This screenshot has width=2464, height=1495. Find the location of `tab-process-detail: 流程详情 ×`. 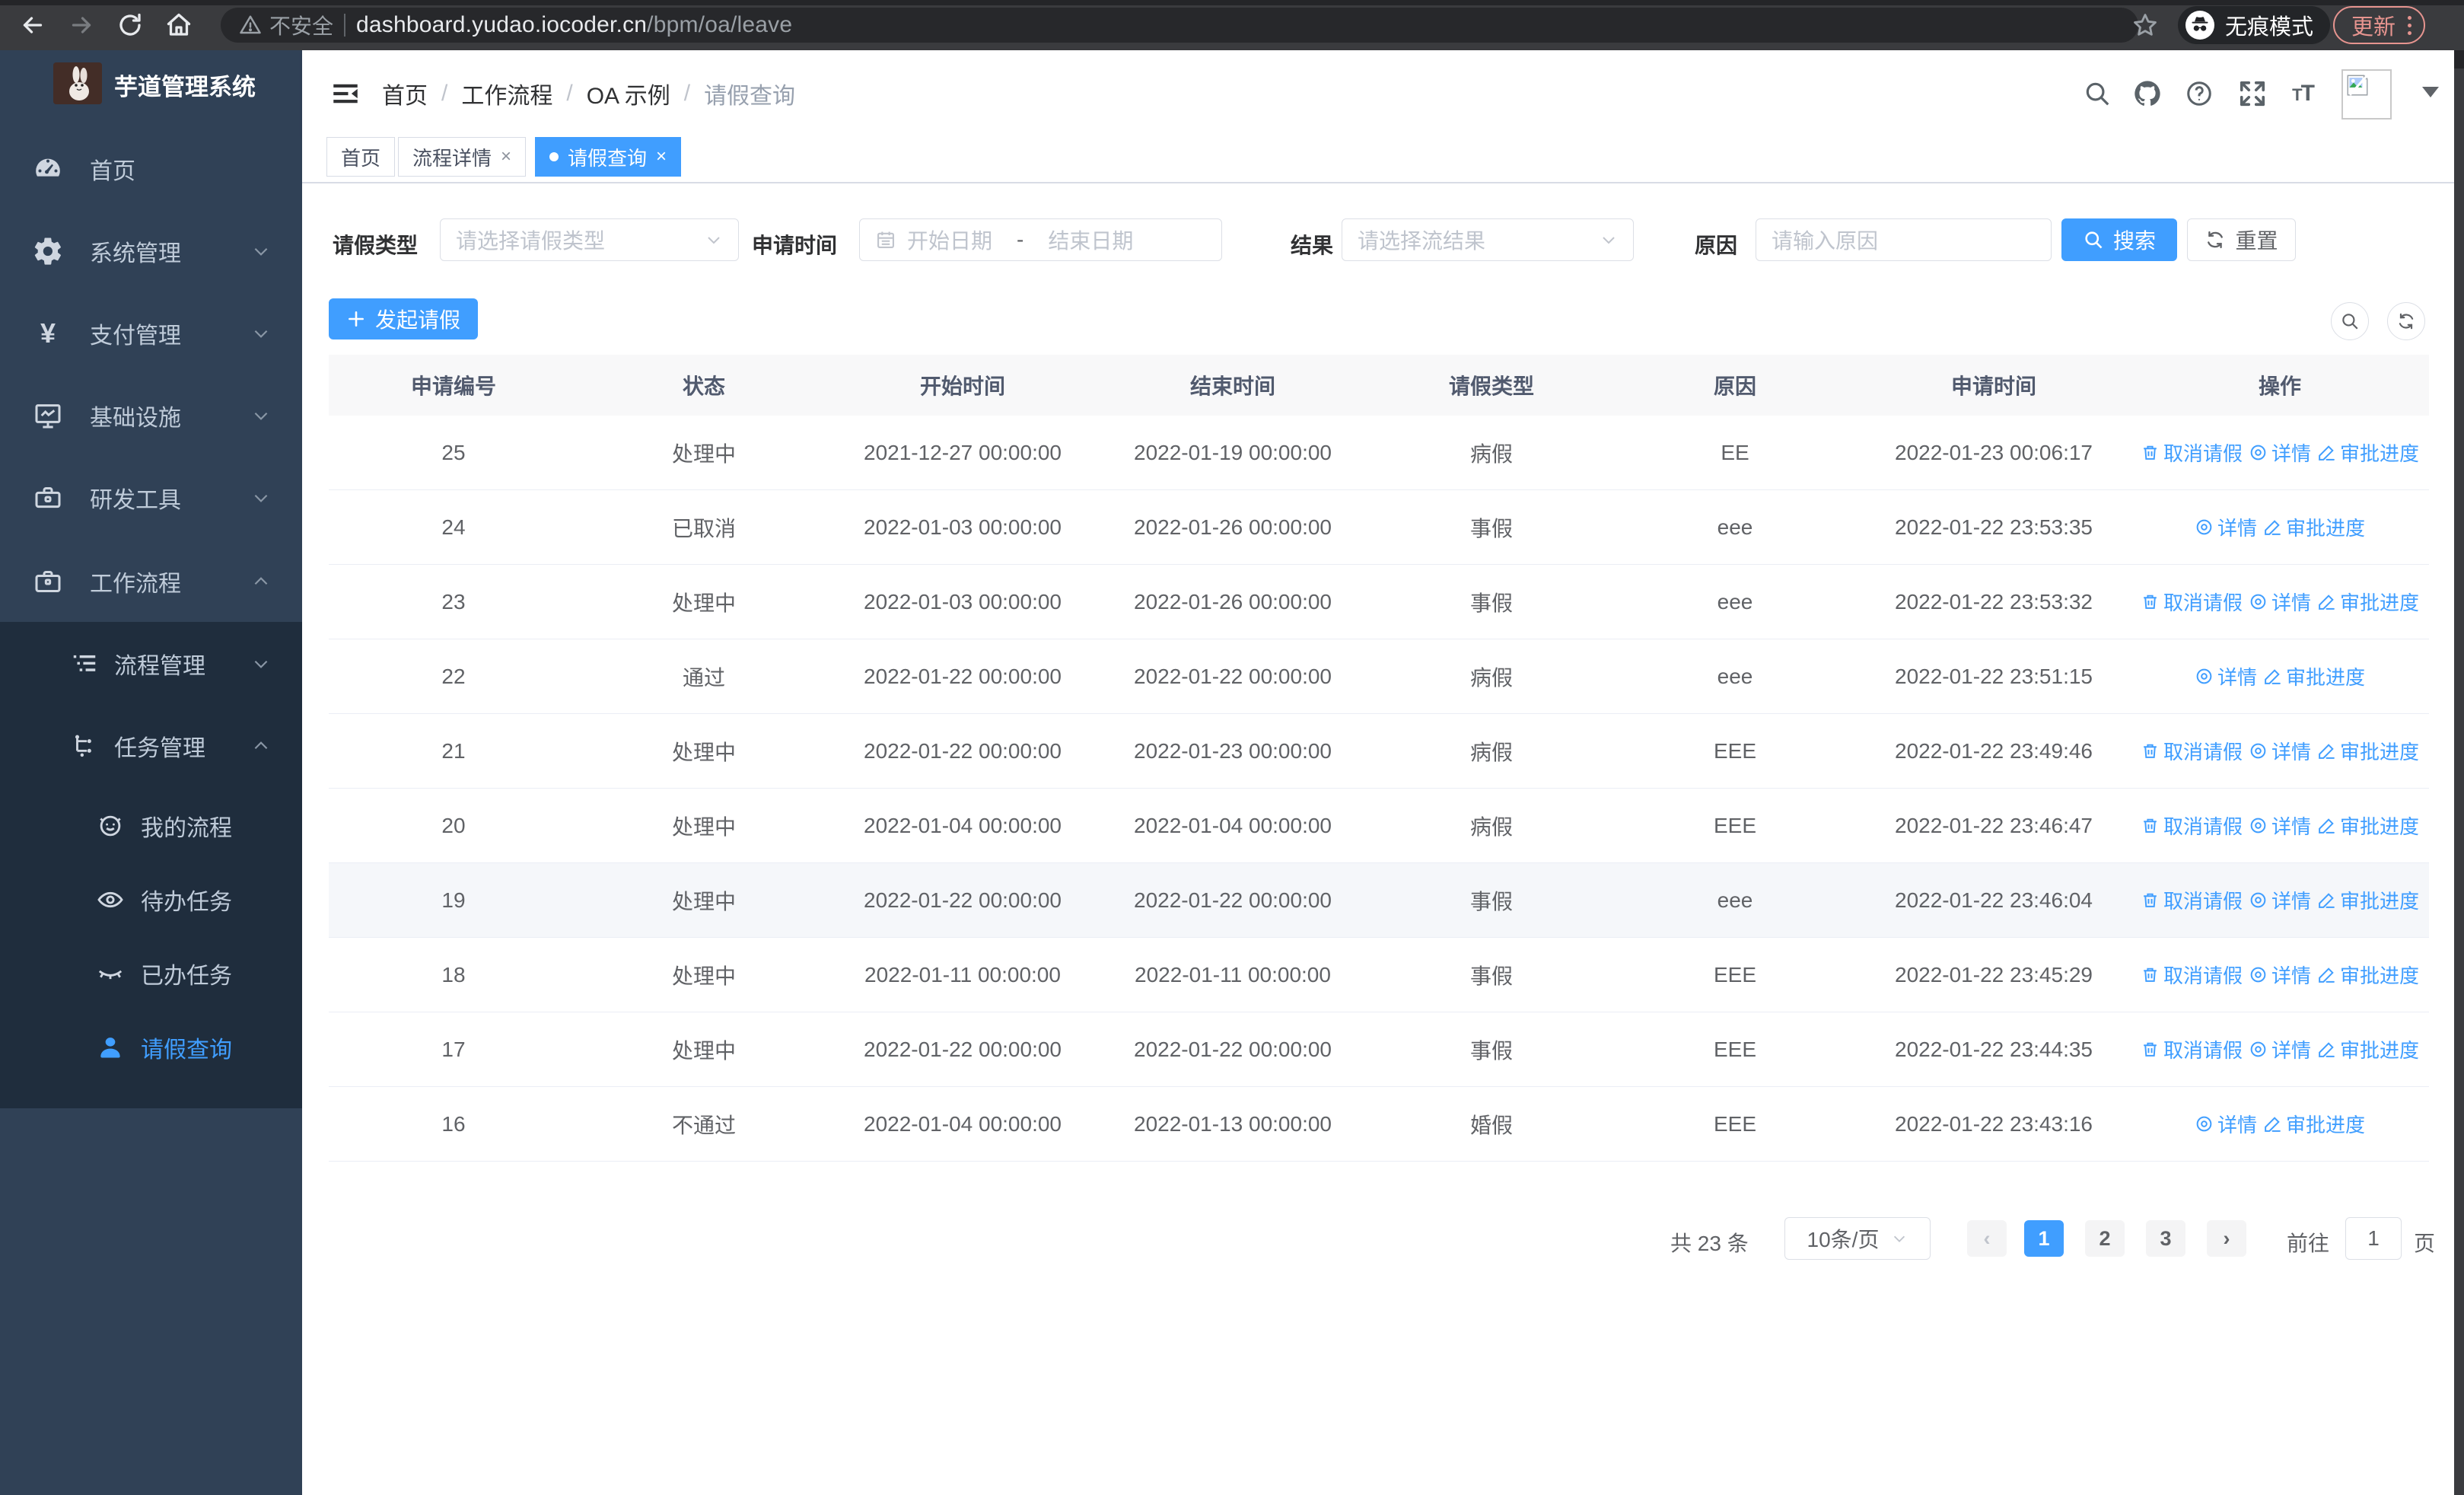

tab-process-detail: 流程详情 × is located at coordinates (462, 157).